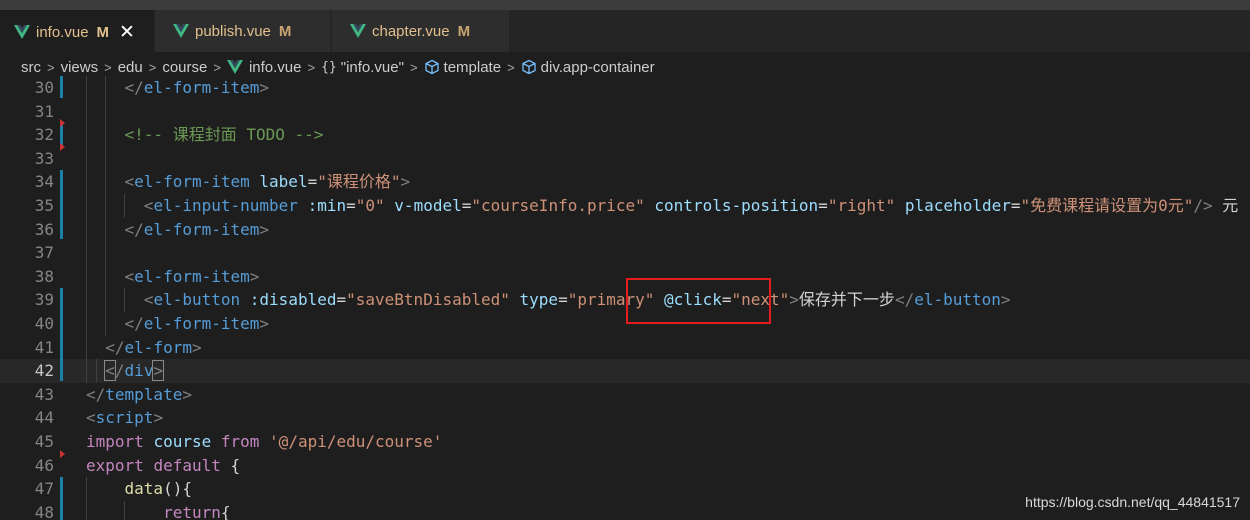  What do you see at coordinates (173, 277) in the screenshot?
I see `code-text: <el-form-item>` at bounding box center [173, 277].